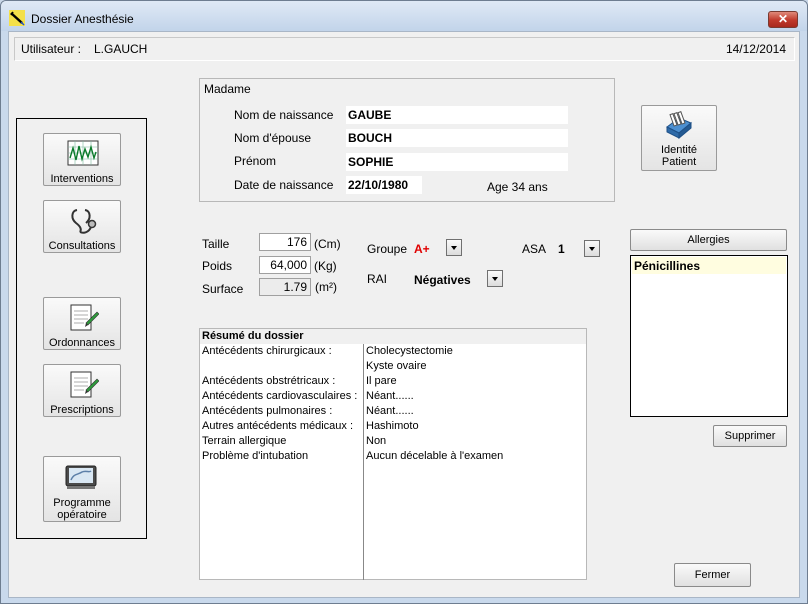 The width and height of the screenshot is (808, 604). Describe the element at coordinates (457, 138) in the screenshot. I see `married-name-field: BOUCH` at that location.